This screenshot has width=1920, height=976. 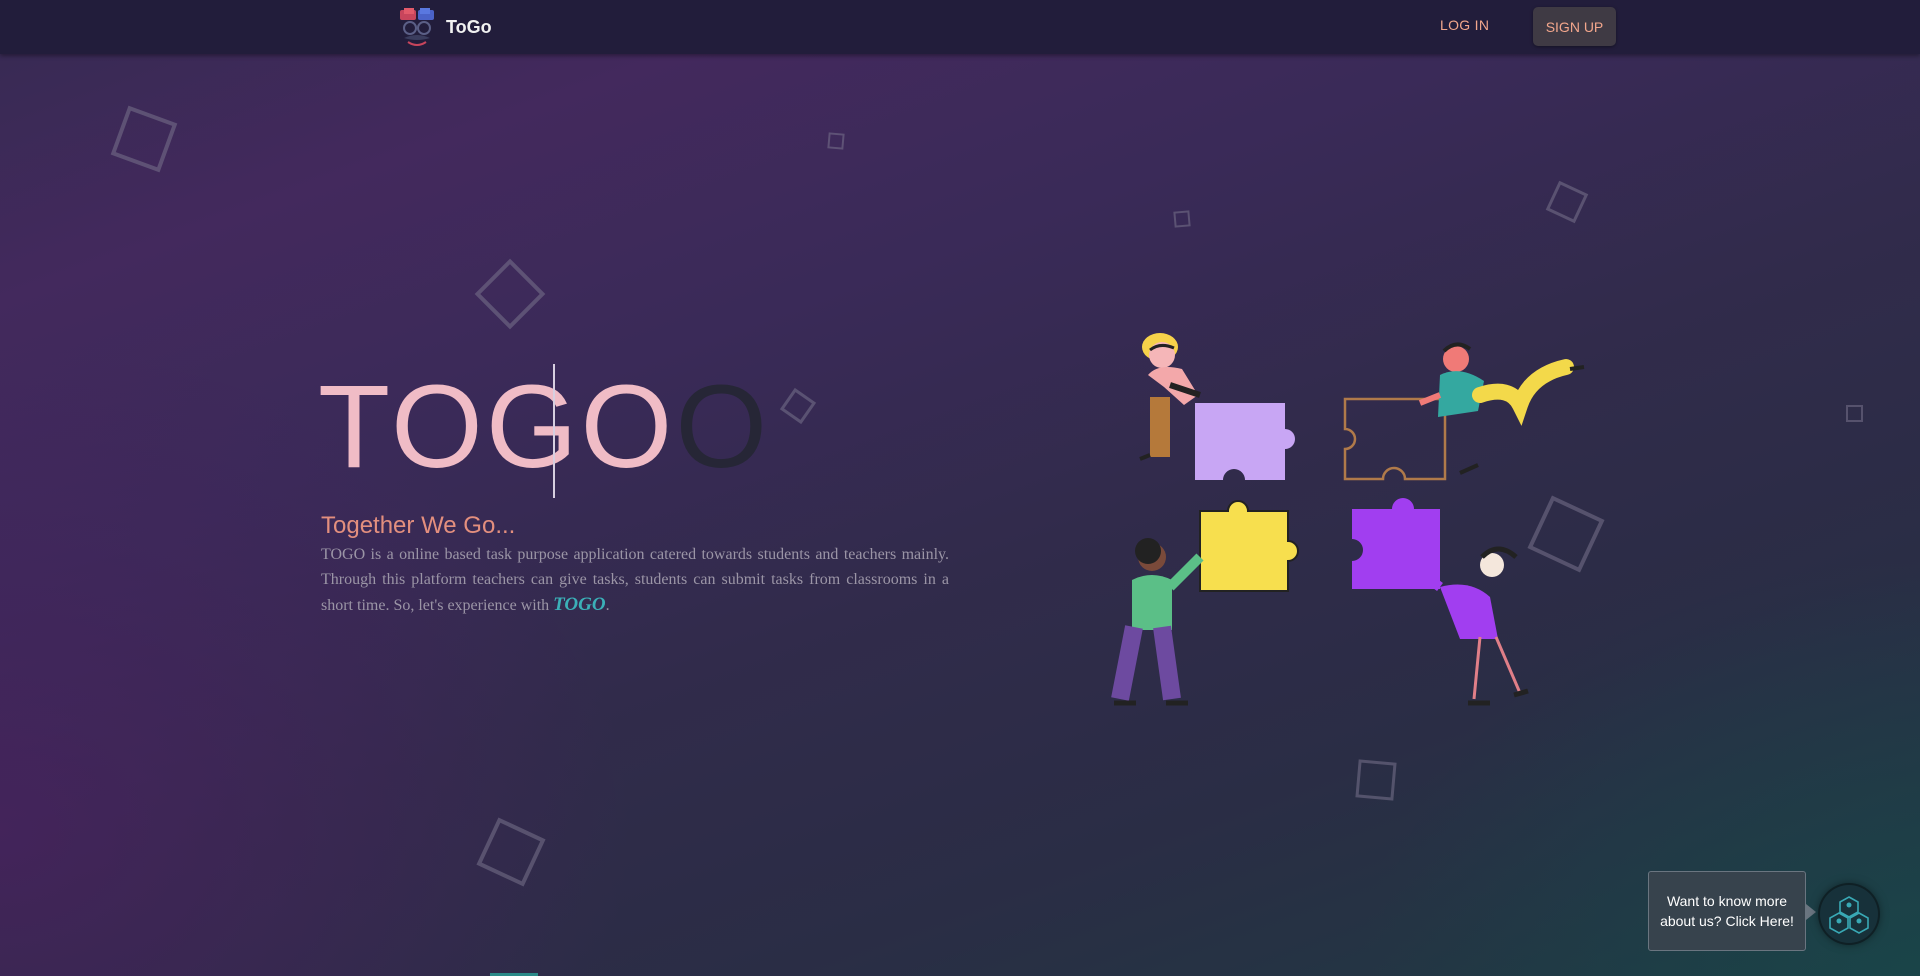 I want to click on navbar: ToGo LOG IN SIGN UP, so click(x=960, y=27).